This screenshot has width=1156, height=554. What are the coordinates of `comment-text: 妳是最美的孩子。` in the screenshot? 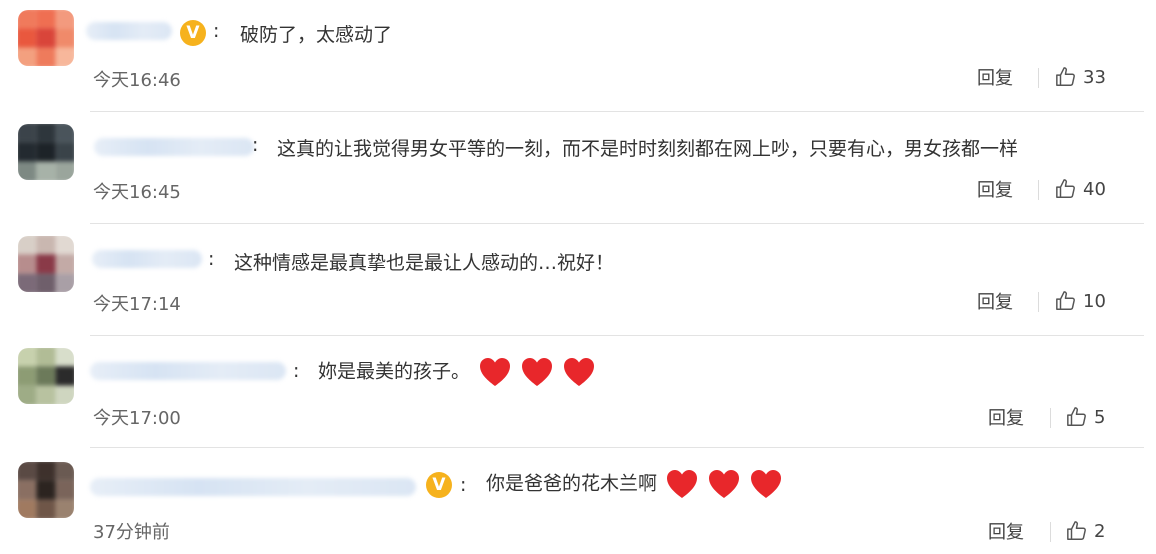 It's located at (457, 372).